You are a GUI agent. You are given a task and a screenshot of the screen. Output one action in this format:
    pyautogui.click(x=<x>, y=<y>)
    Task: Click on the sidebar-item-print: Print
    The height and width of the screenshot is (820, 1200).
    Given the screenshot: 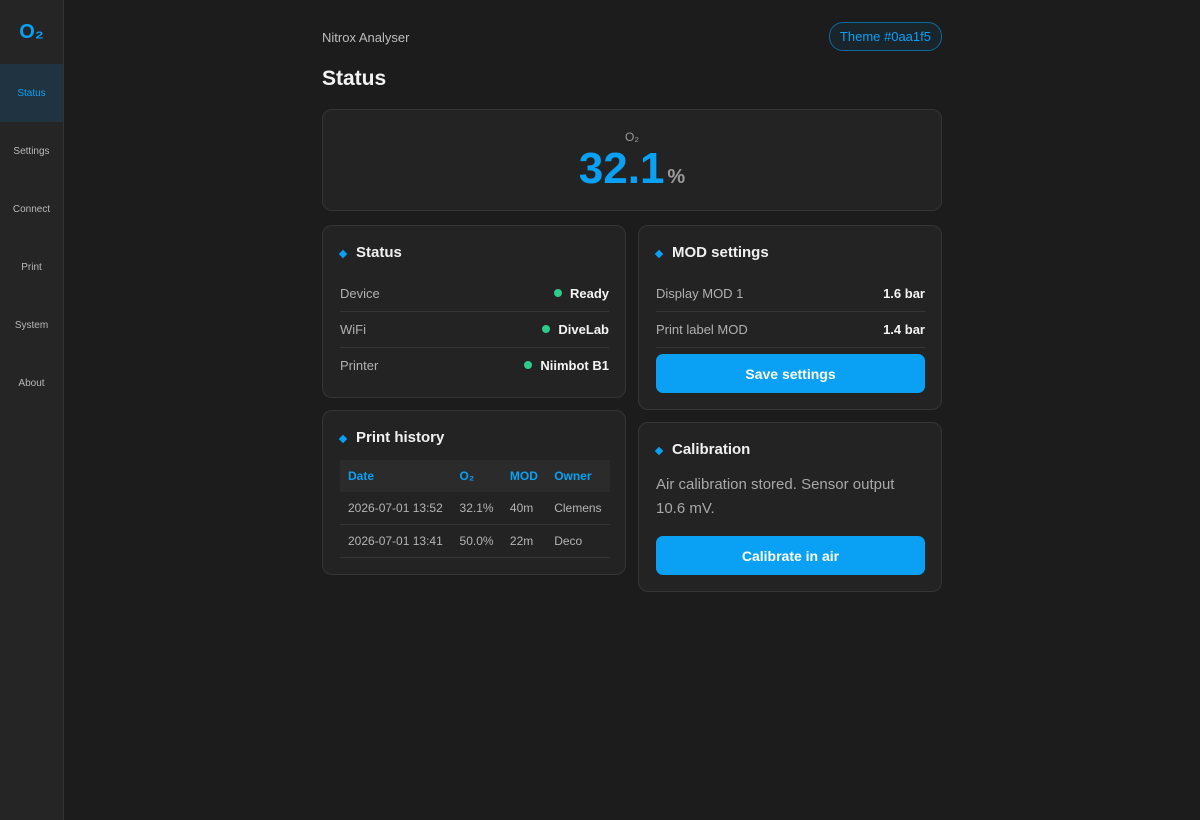 What is the action you would take?
    pyautogui.click(x=31, y=267)
    